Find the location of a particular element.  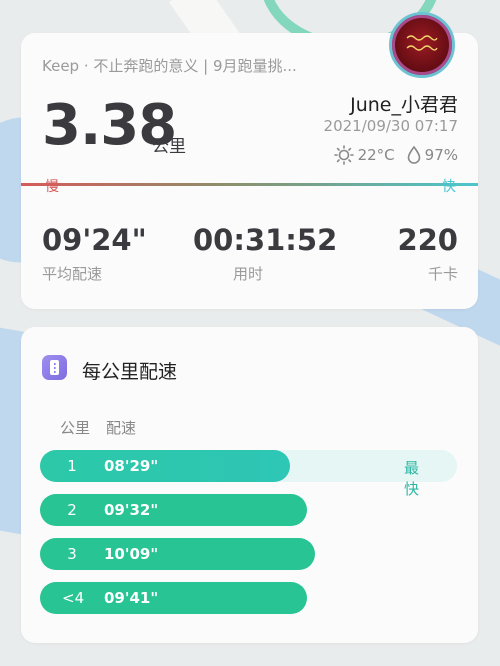

pace-row-value: 08'29" is located at coordinates (131, 466).